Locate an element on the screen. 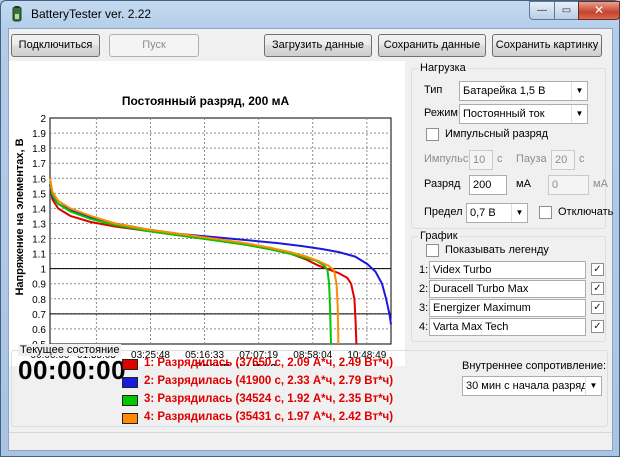  y-tick-label: 1 is located at coordinates (43, 270).